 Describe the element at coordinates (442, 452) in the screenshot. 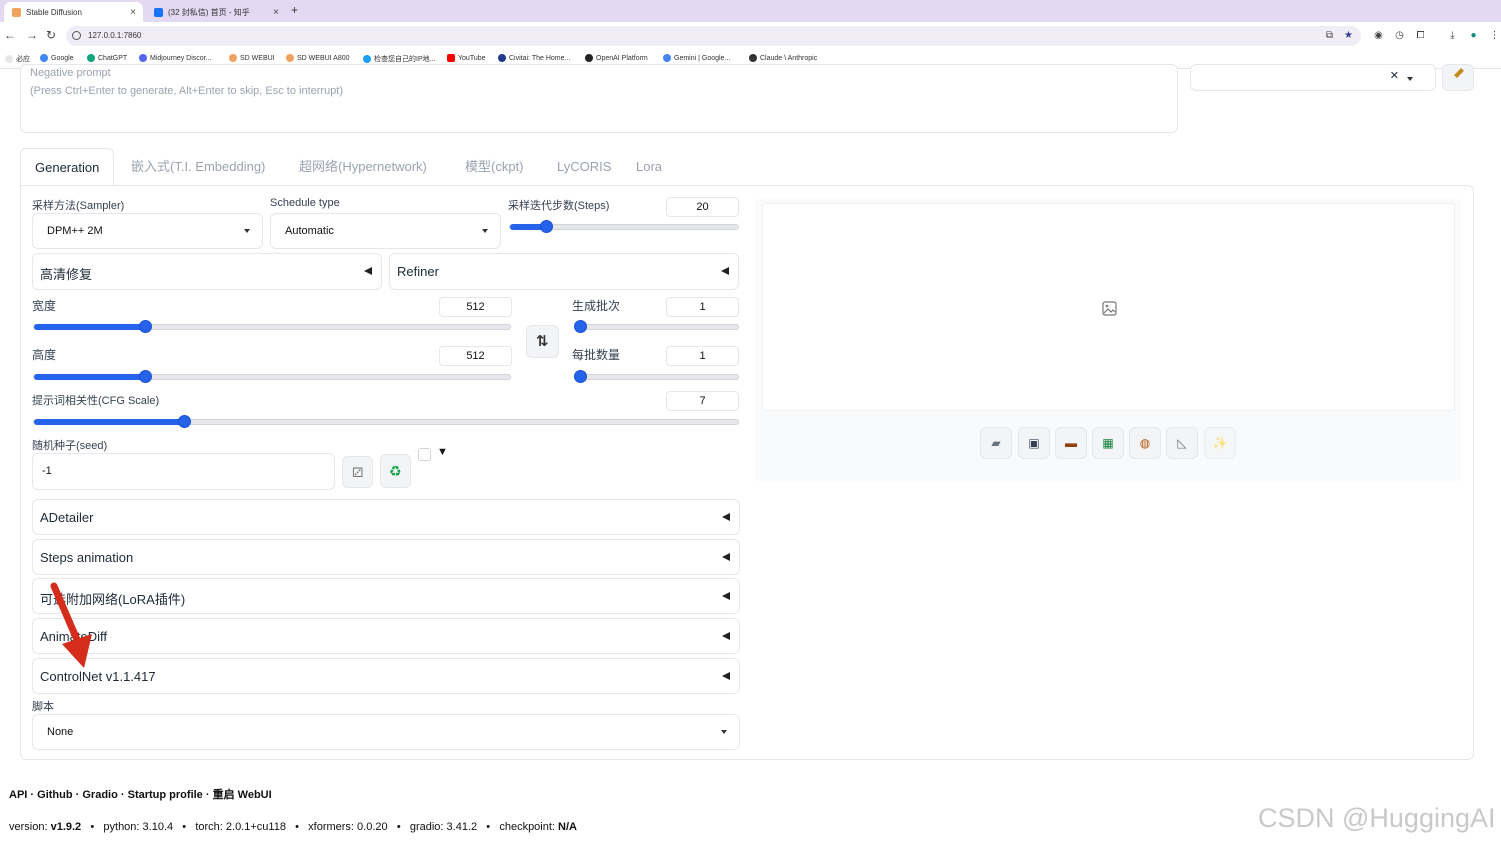

I see `extra-seed-toggle-icon: ▼` at that location.